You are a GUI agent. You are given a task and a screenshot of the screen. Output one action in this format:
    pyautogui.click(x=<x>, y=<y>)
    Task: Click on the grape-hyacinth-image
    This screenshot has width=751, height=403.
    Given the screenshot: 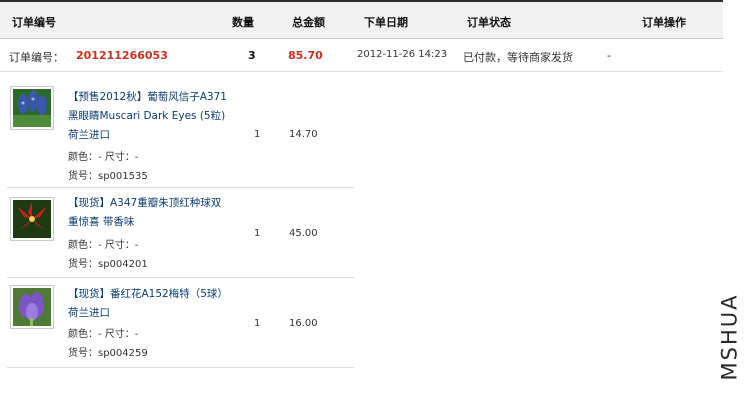 What is the action you would take?
    pyautogui.click(x=32, y=108)
    